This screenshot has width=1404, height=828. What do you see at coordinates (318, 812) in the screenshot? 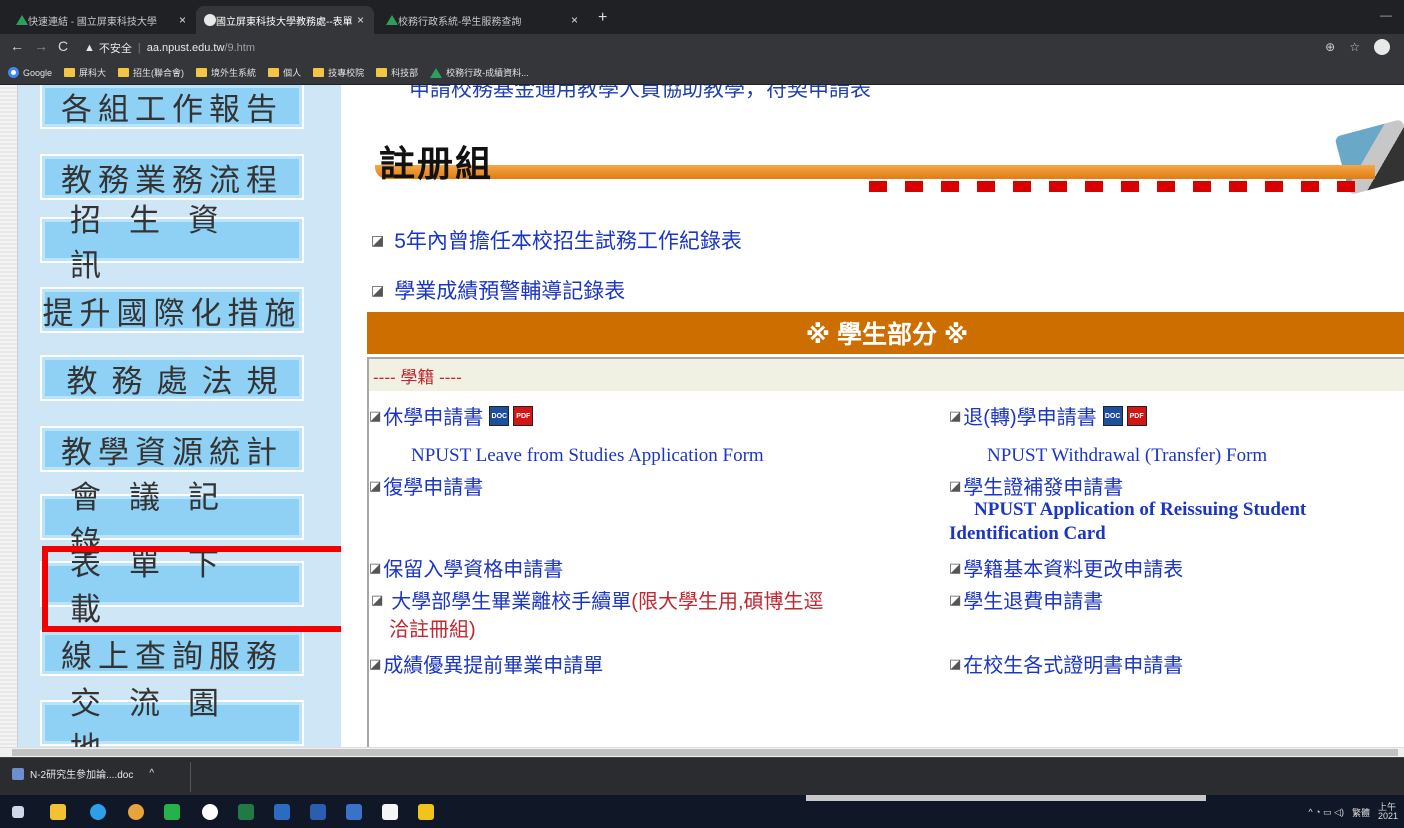
I see `word-icon` at bounding box center [318, 812].